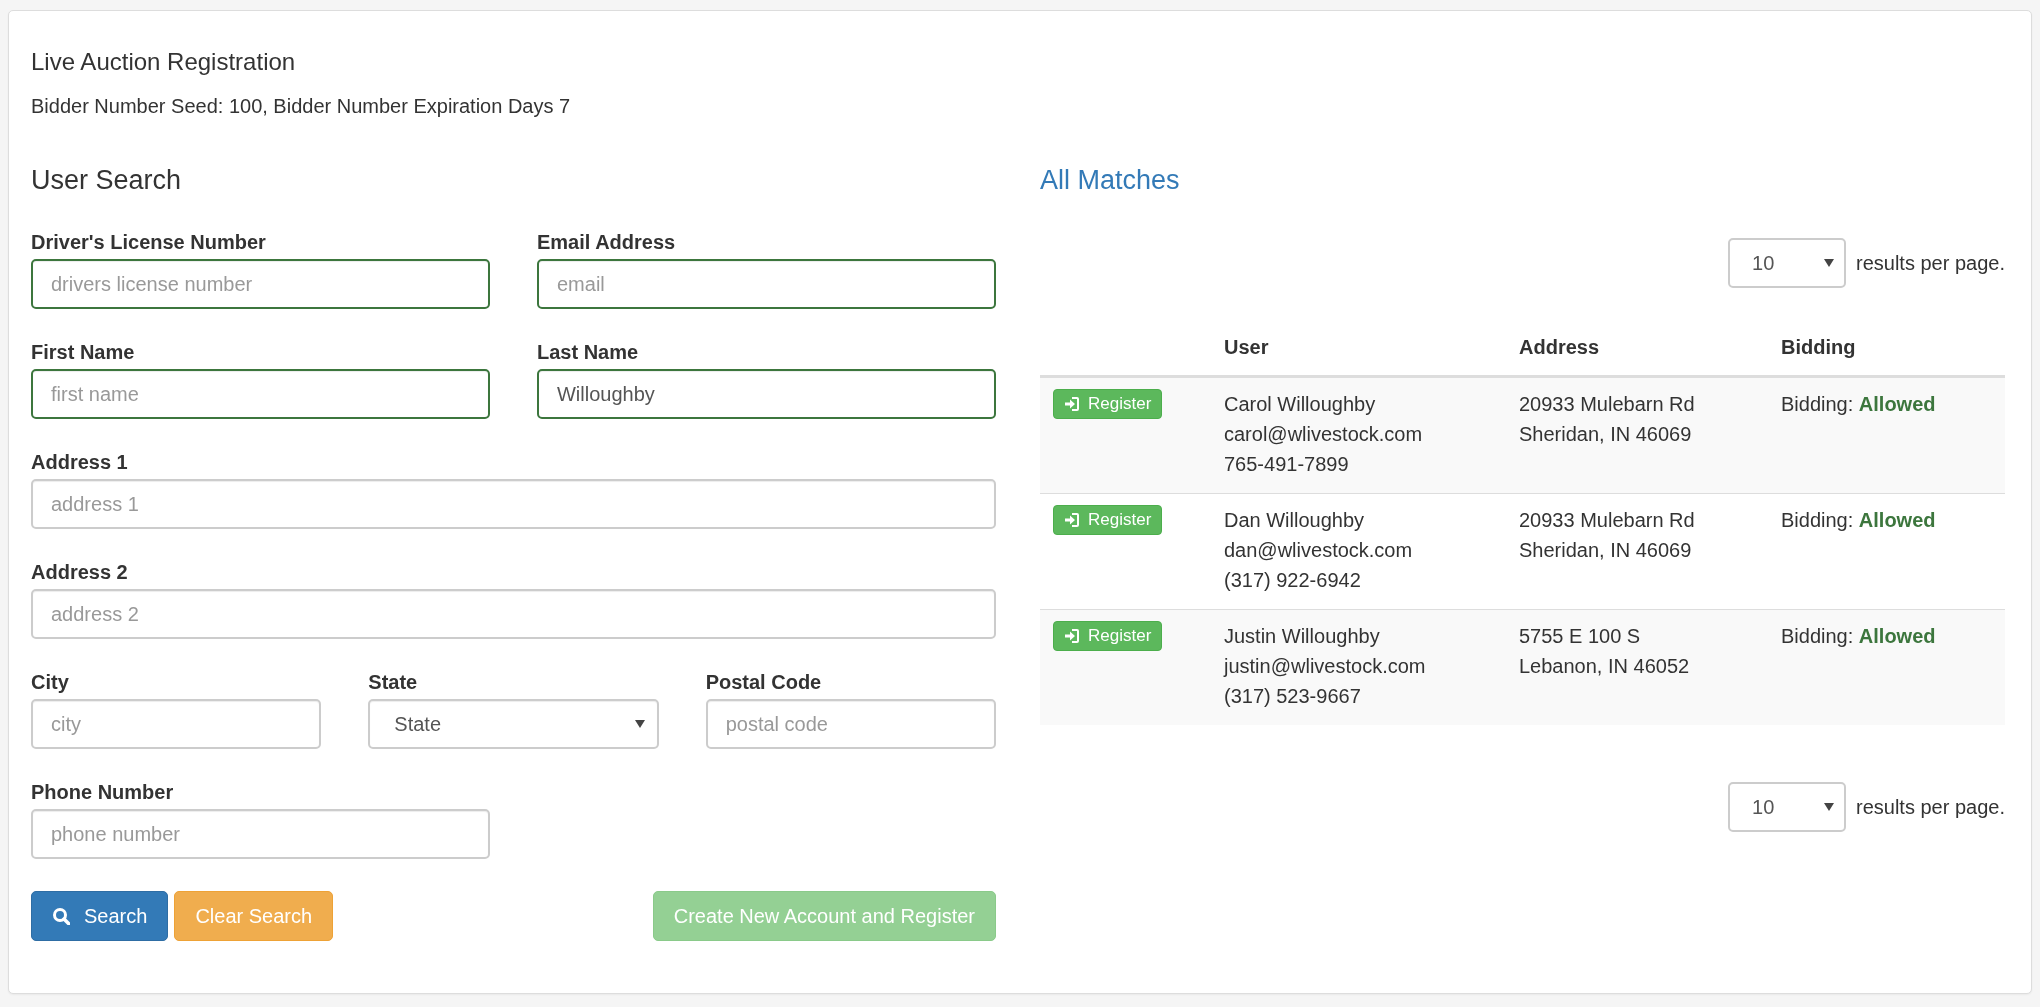 This screenshot has height=1007, width=2040. Describe the element at coordinates (1580, 636) in the screenshot. I see `address-line: 5755 E 100 S` at that location.